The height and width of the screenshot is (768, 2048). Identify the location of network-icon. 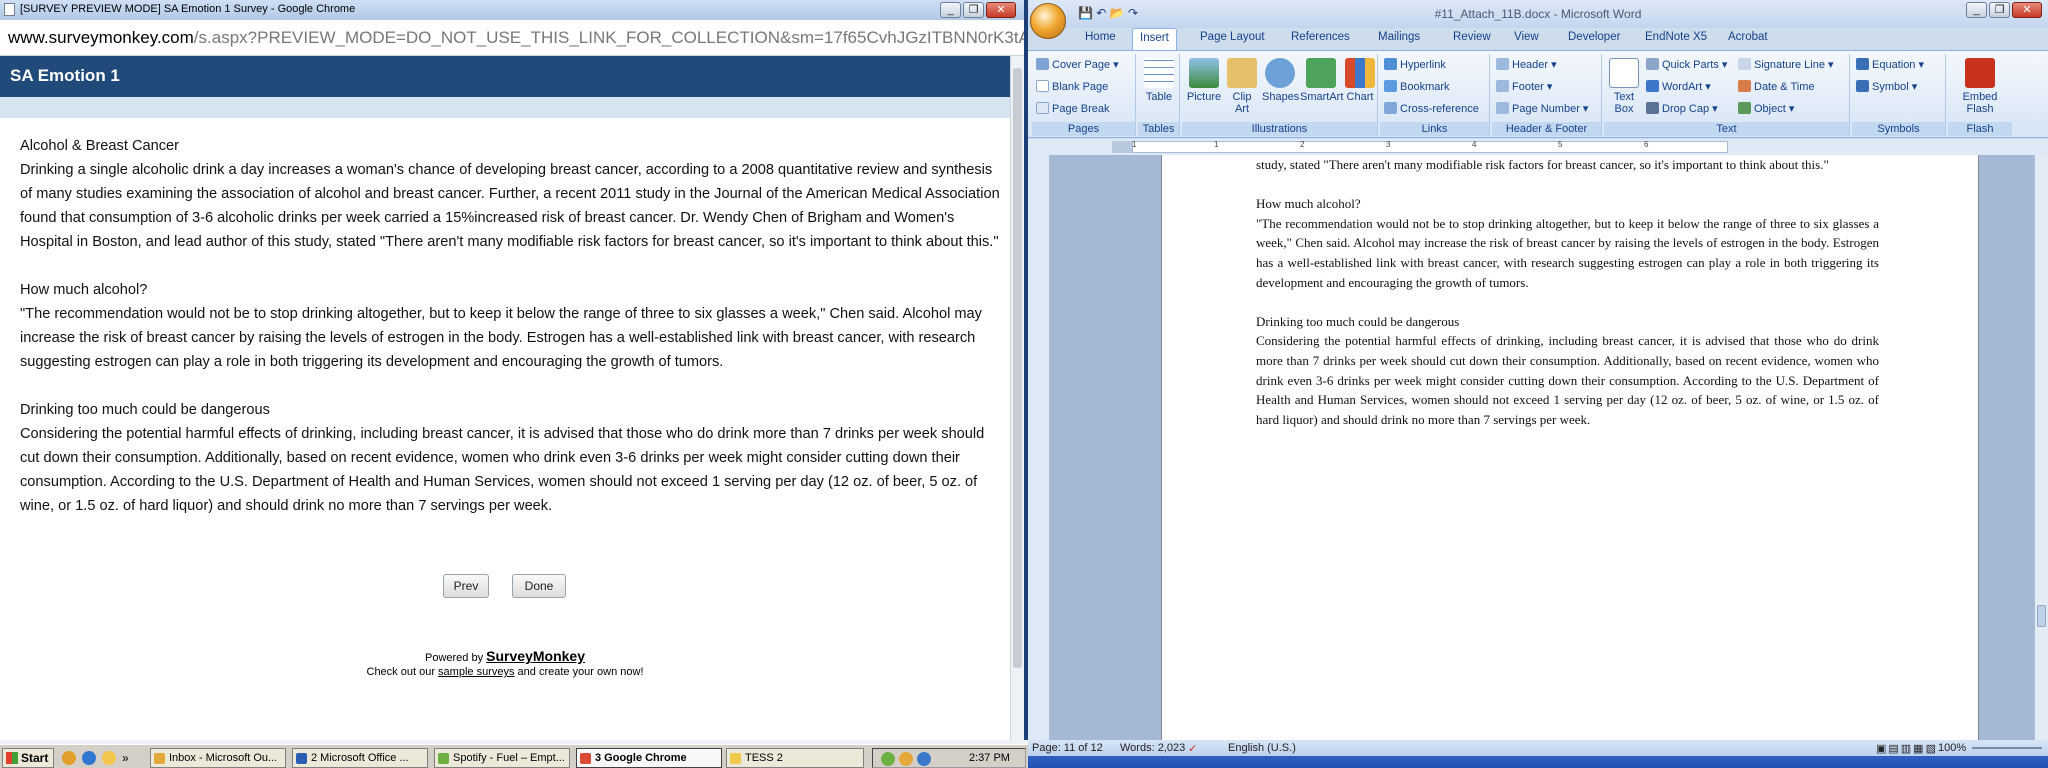
(924, 759).